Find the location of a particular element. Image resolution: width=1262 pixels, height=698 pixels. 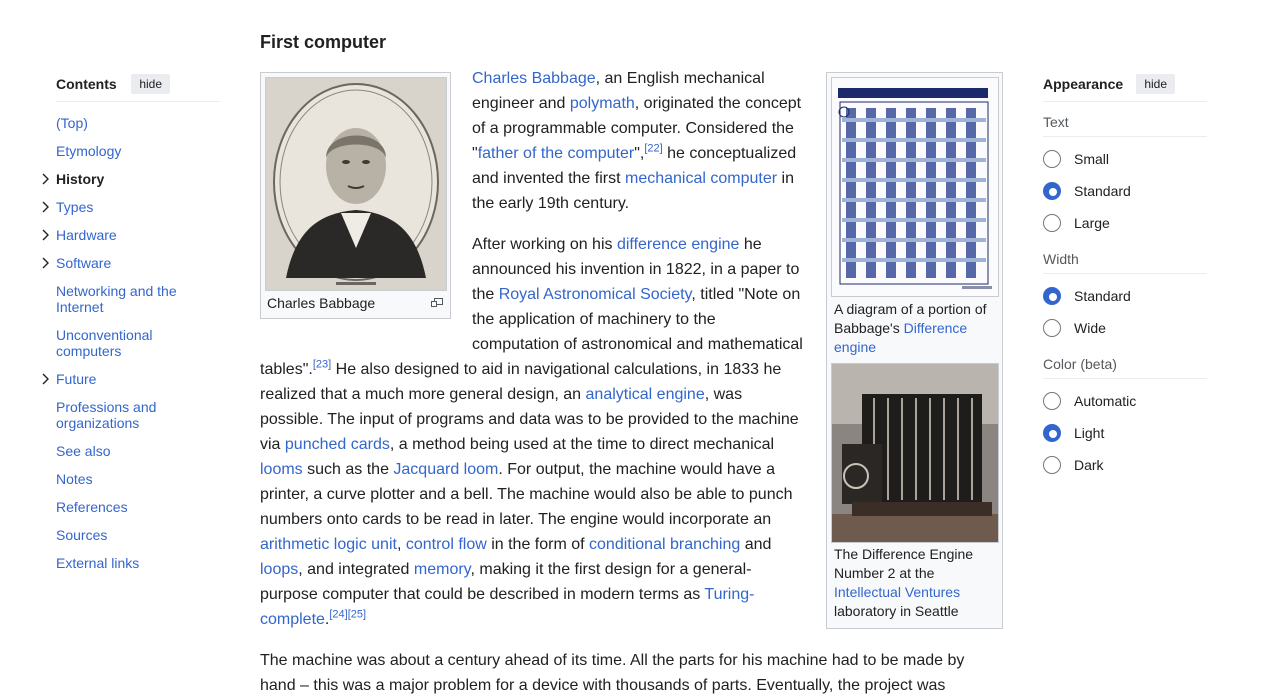

link-control-flow: control flow is located at coordinates (446, 544).